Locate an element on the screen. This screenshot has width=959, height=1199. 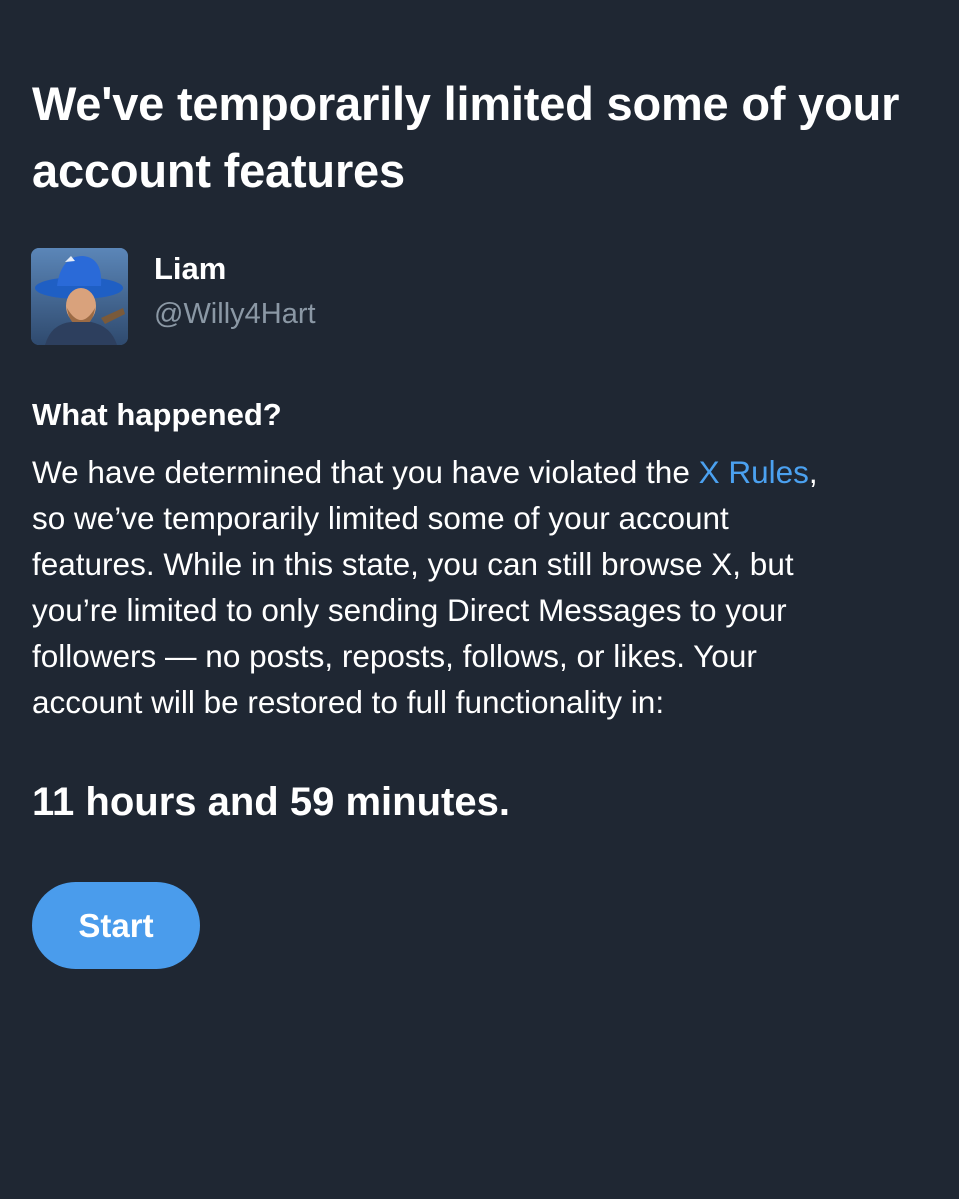
display-name: Liam is located at coordinates (190, 268).